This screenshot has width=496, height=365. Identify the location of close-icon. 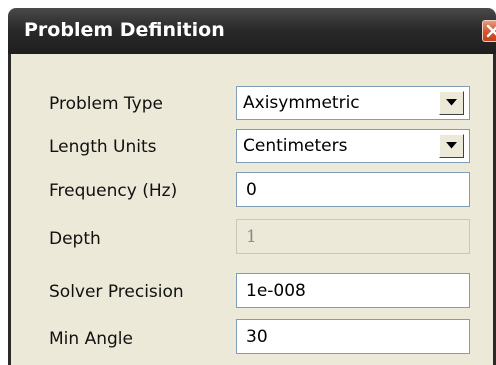
(491, 31).